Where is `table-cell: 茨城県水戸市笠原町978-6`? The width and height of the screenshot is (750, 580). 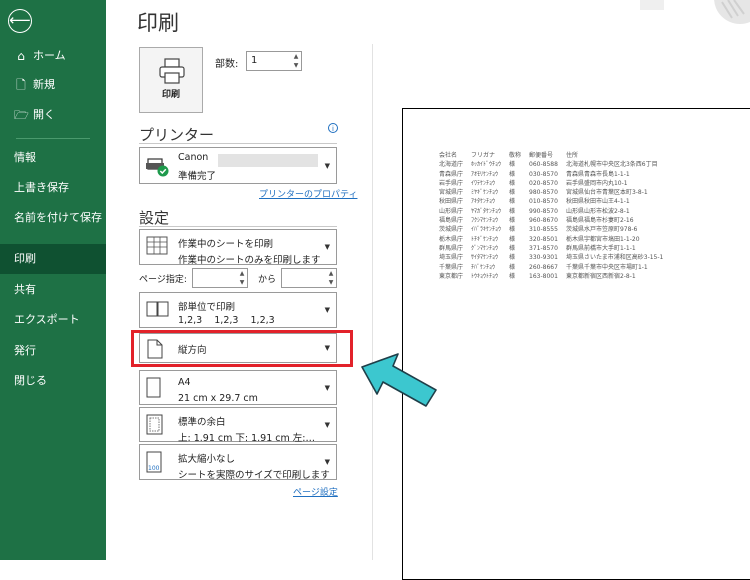 table-cell: 茨城県水戸市笠原町978-6 is located at coordinates (601, 230).